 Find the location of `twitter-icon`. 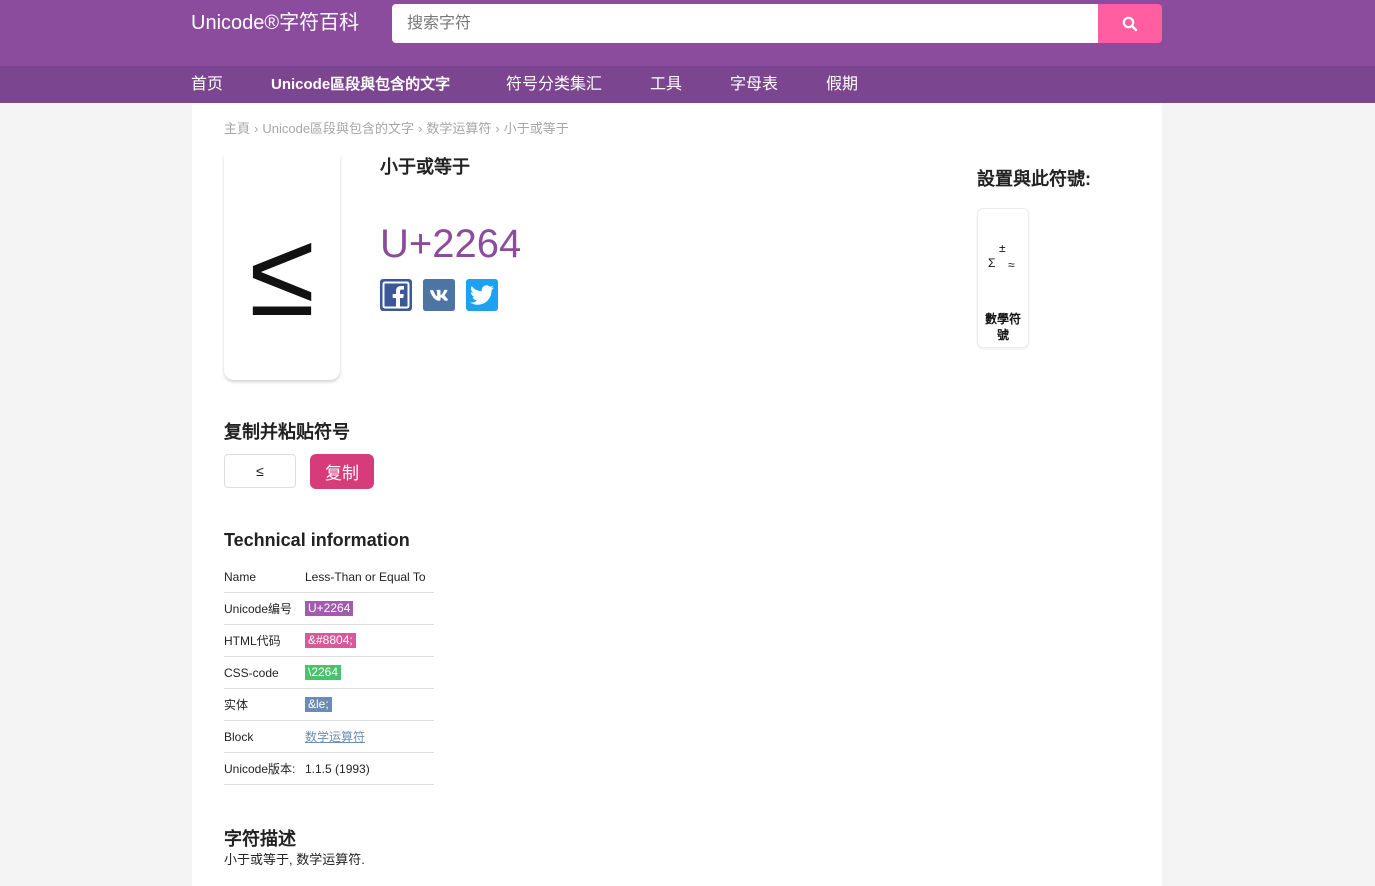

twitter-icon is located at coordinates (482, 295).